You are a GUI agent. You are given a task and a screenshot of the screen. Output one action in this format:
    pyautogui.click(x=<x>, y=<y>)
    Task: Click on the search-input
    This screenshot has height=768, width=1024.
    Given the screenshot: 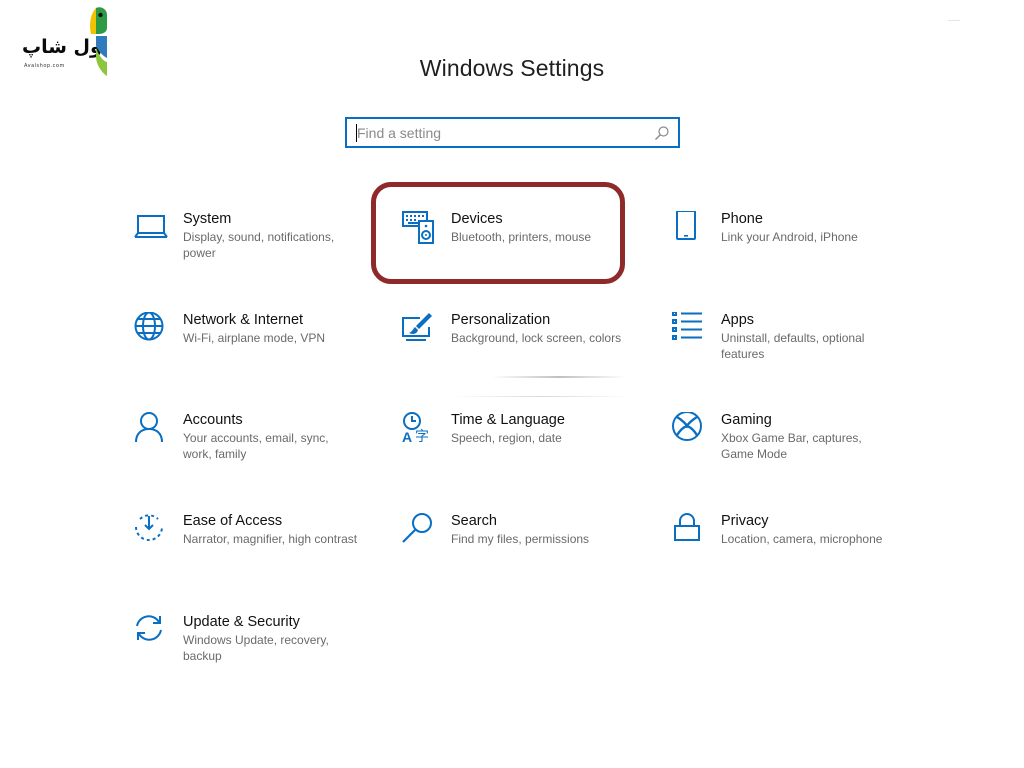 What is the action you would take?
    pyautogui.click(x=502, y=133)
    